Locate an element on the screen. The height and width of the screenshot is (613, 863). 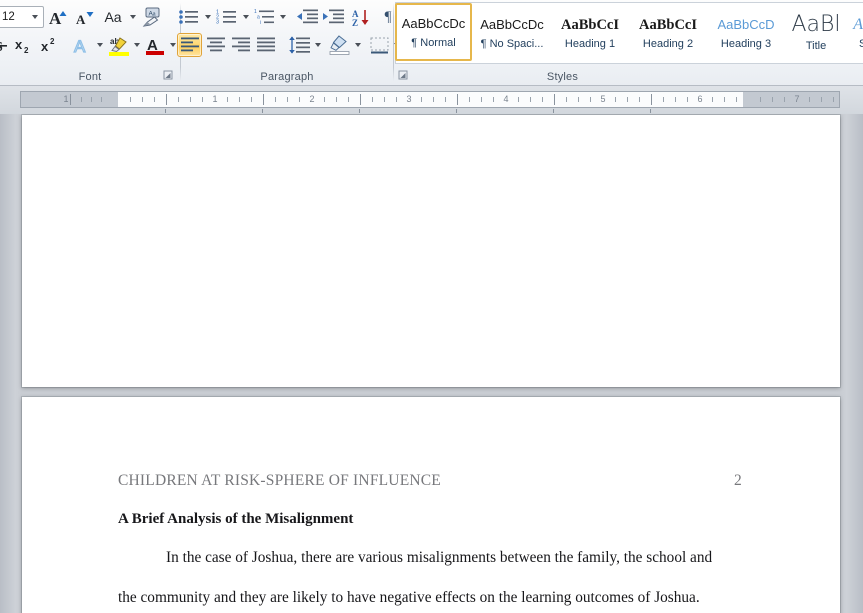
numbering-button: 1 2 3 is located at coordinates (227, 17).